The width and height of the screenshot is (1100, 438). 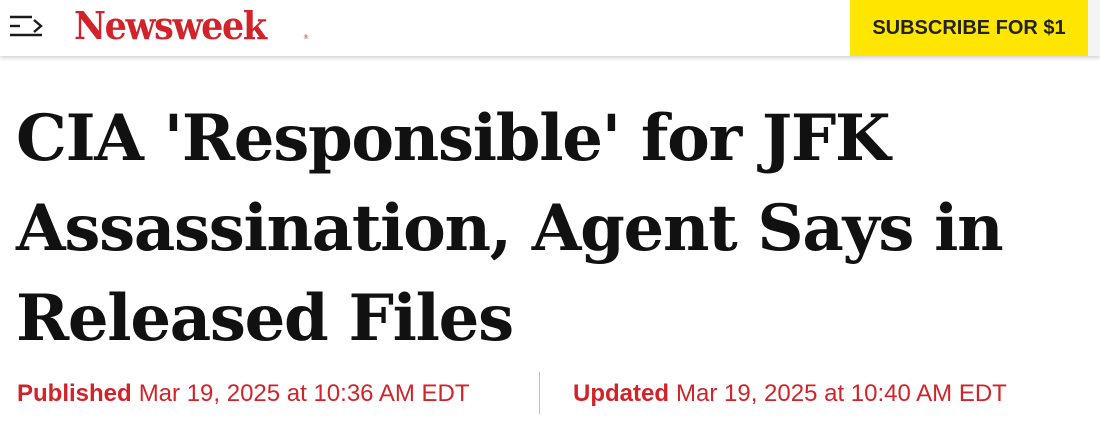 I want to click on updated-label: Updated, so click(x=621, y=393).